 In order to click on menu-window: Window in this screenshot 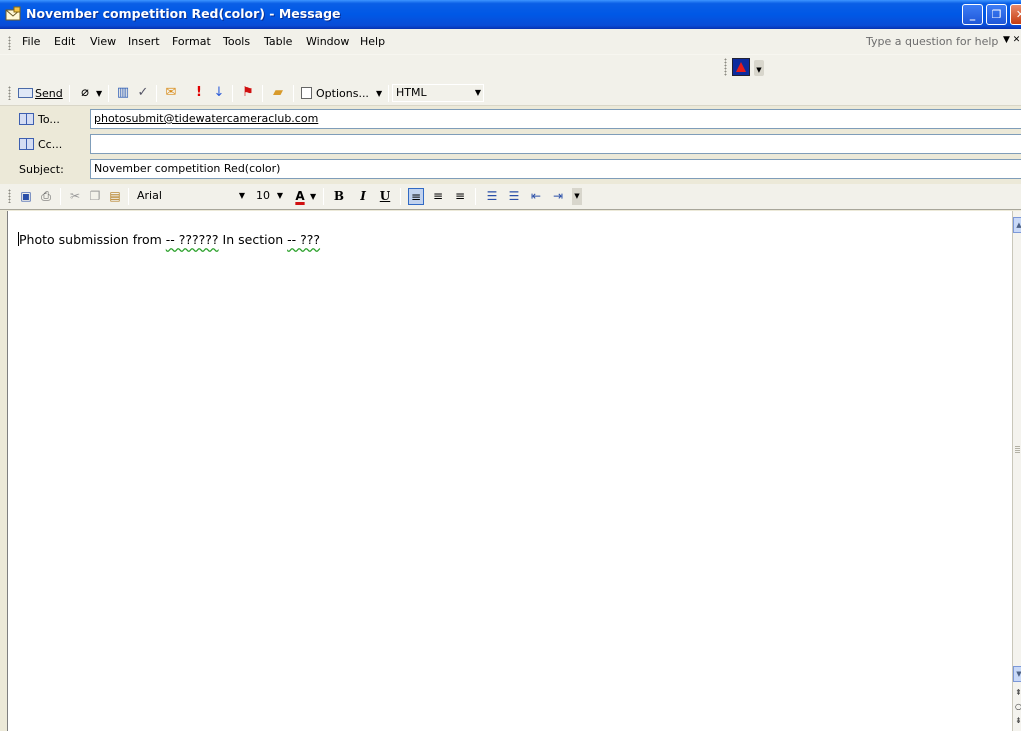, I will do `click(327, 41)`.